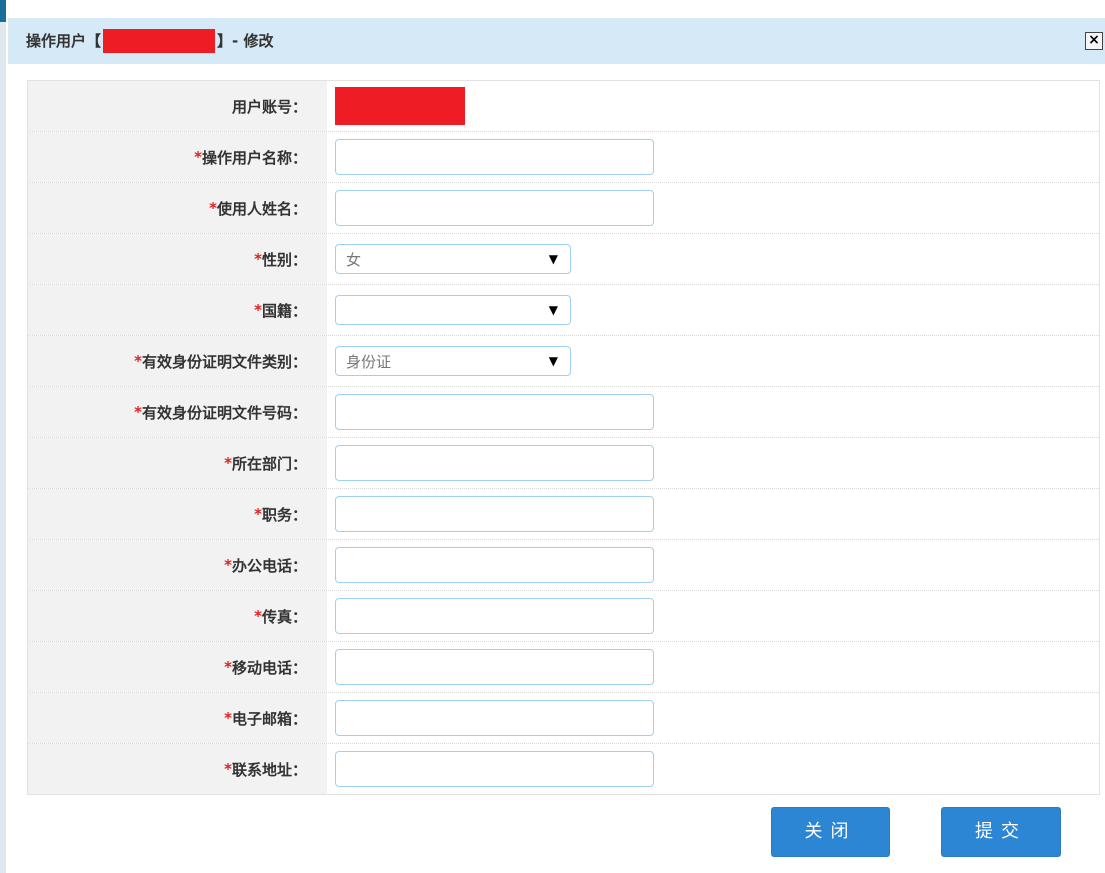 This screenshot has height=873, width=1105. I want to click on field-label: * 有效身份证明文件号码：, so click(177, 412).